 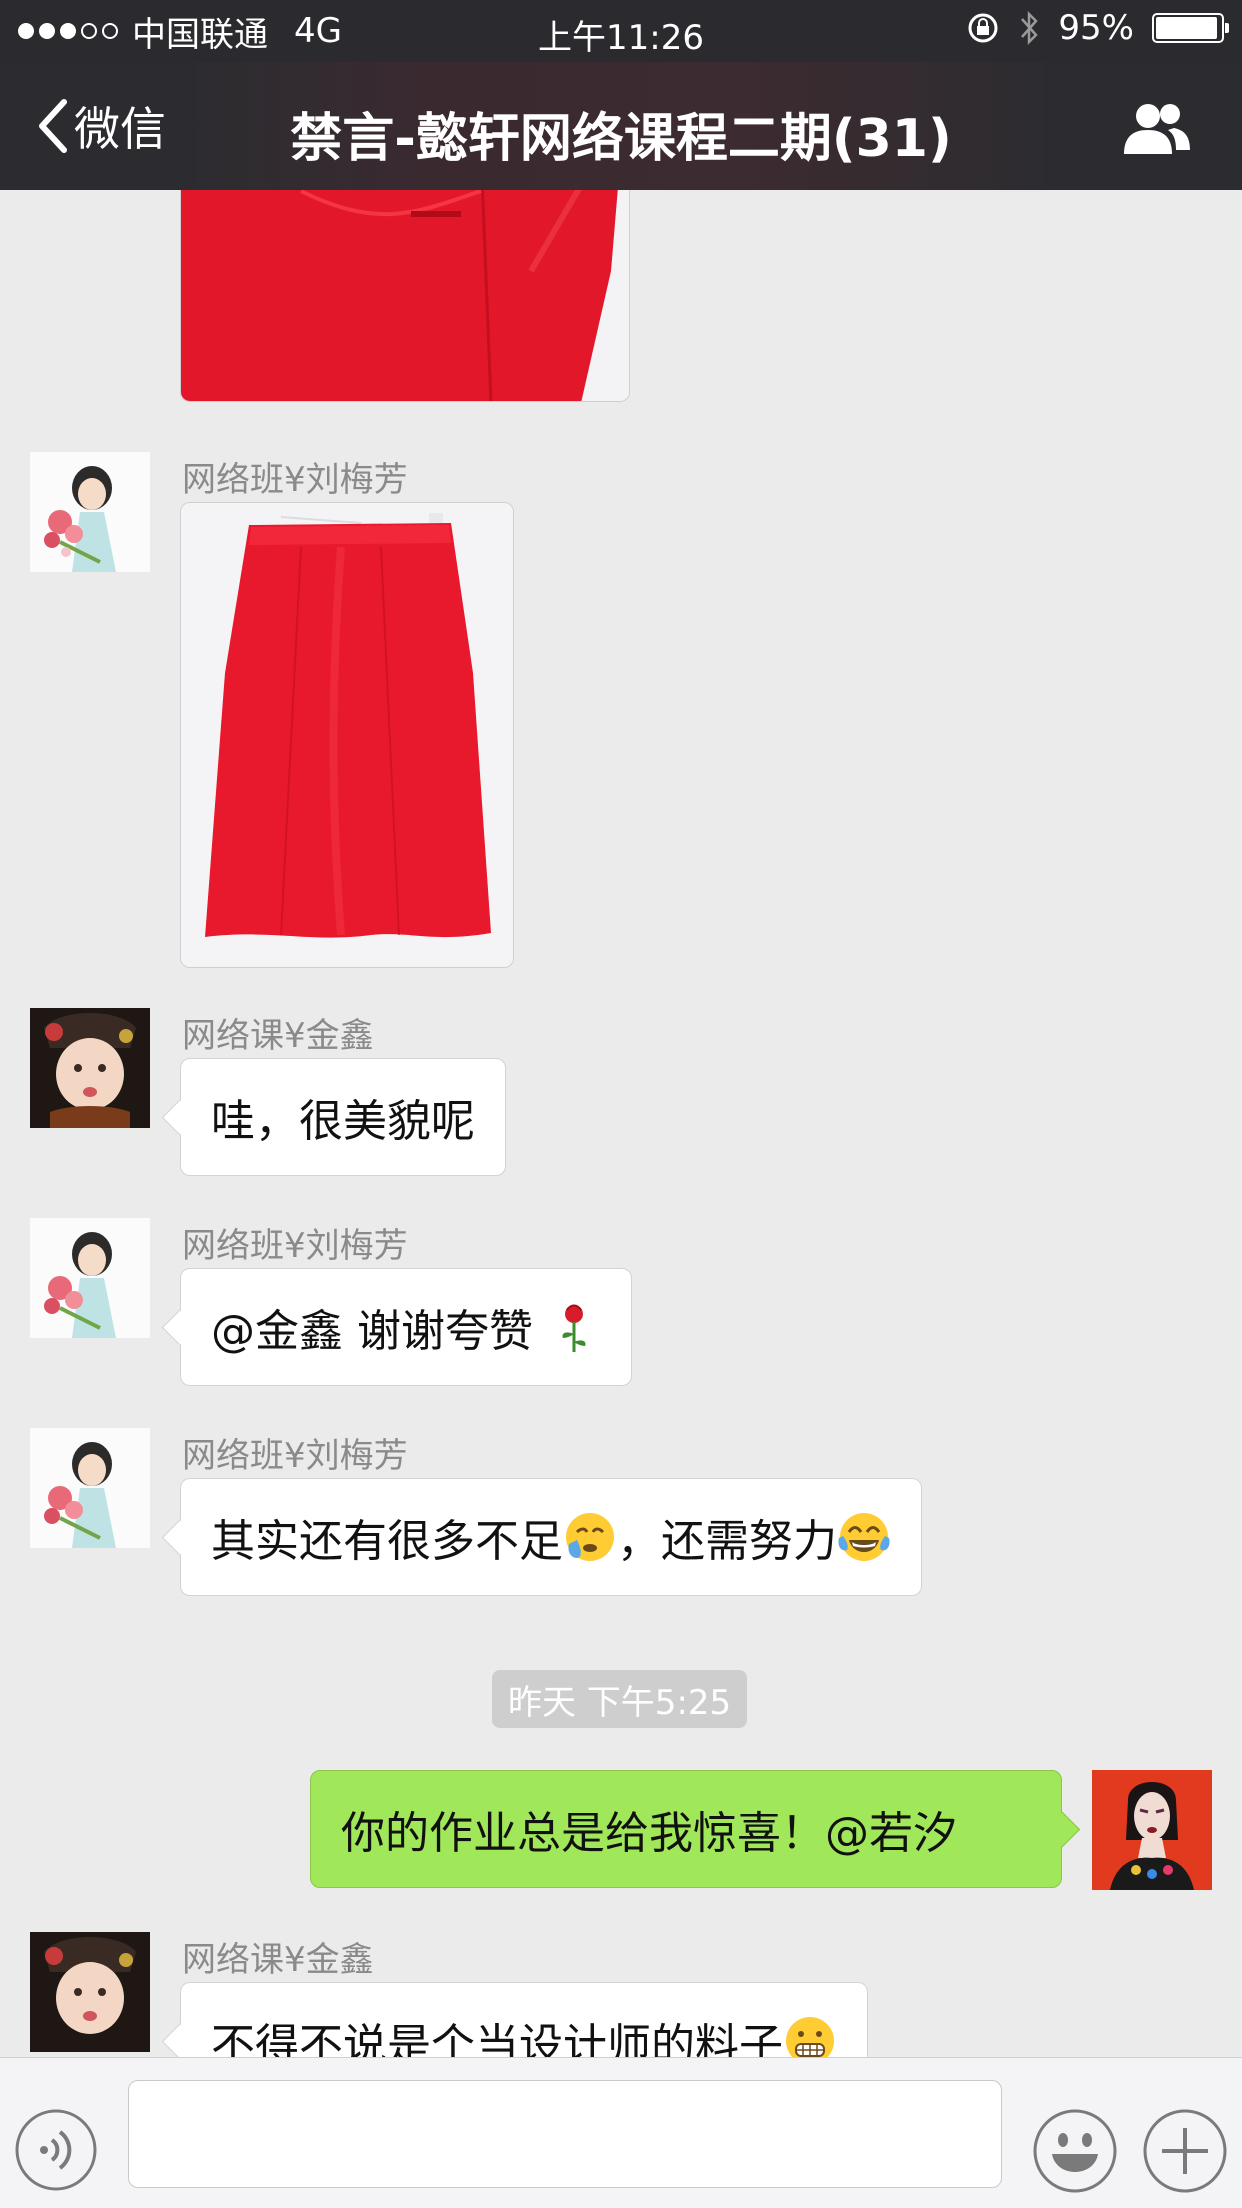 I want to click on message-text: 其实还有很多不足, so click(x=387, y=1541).